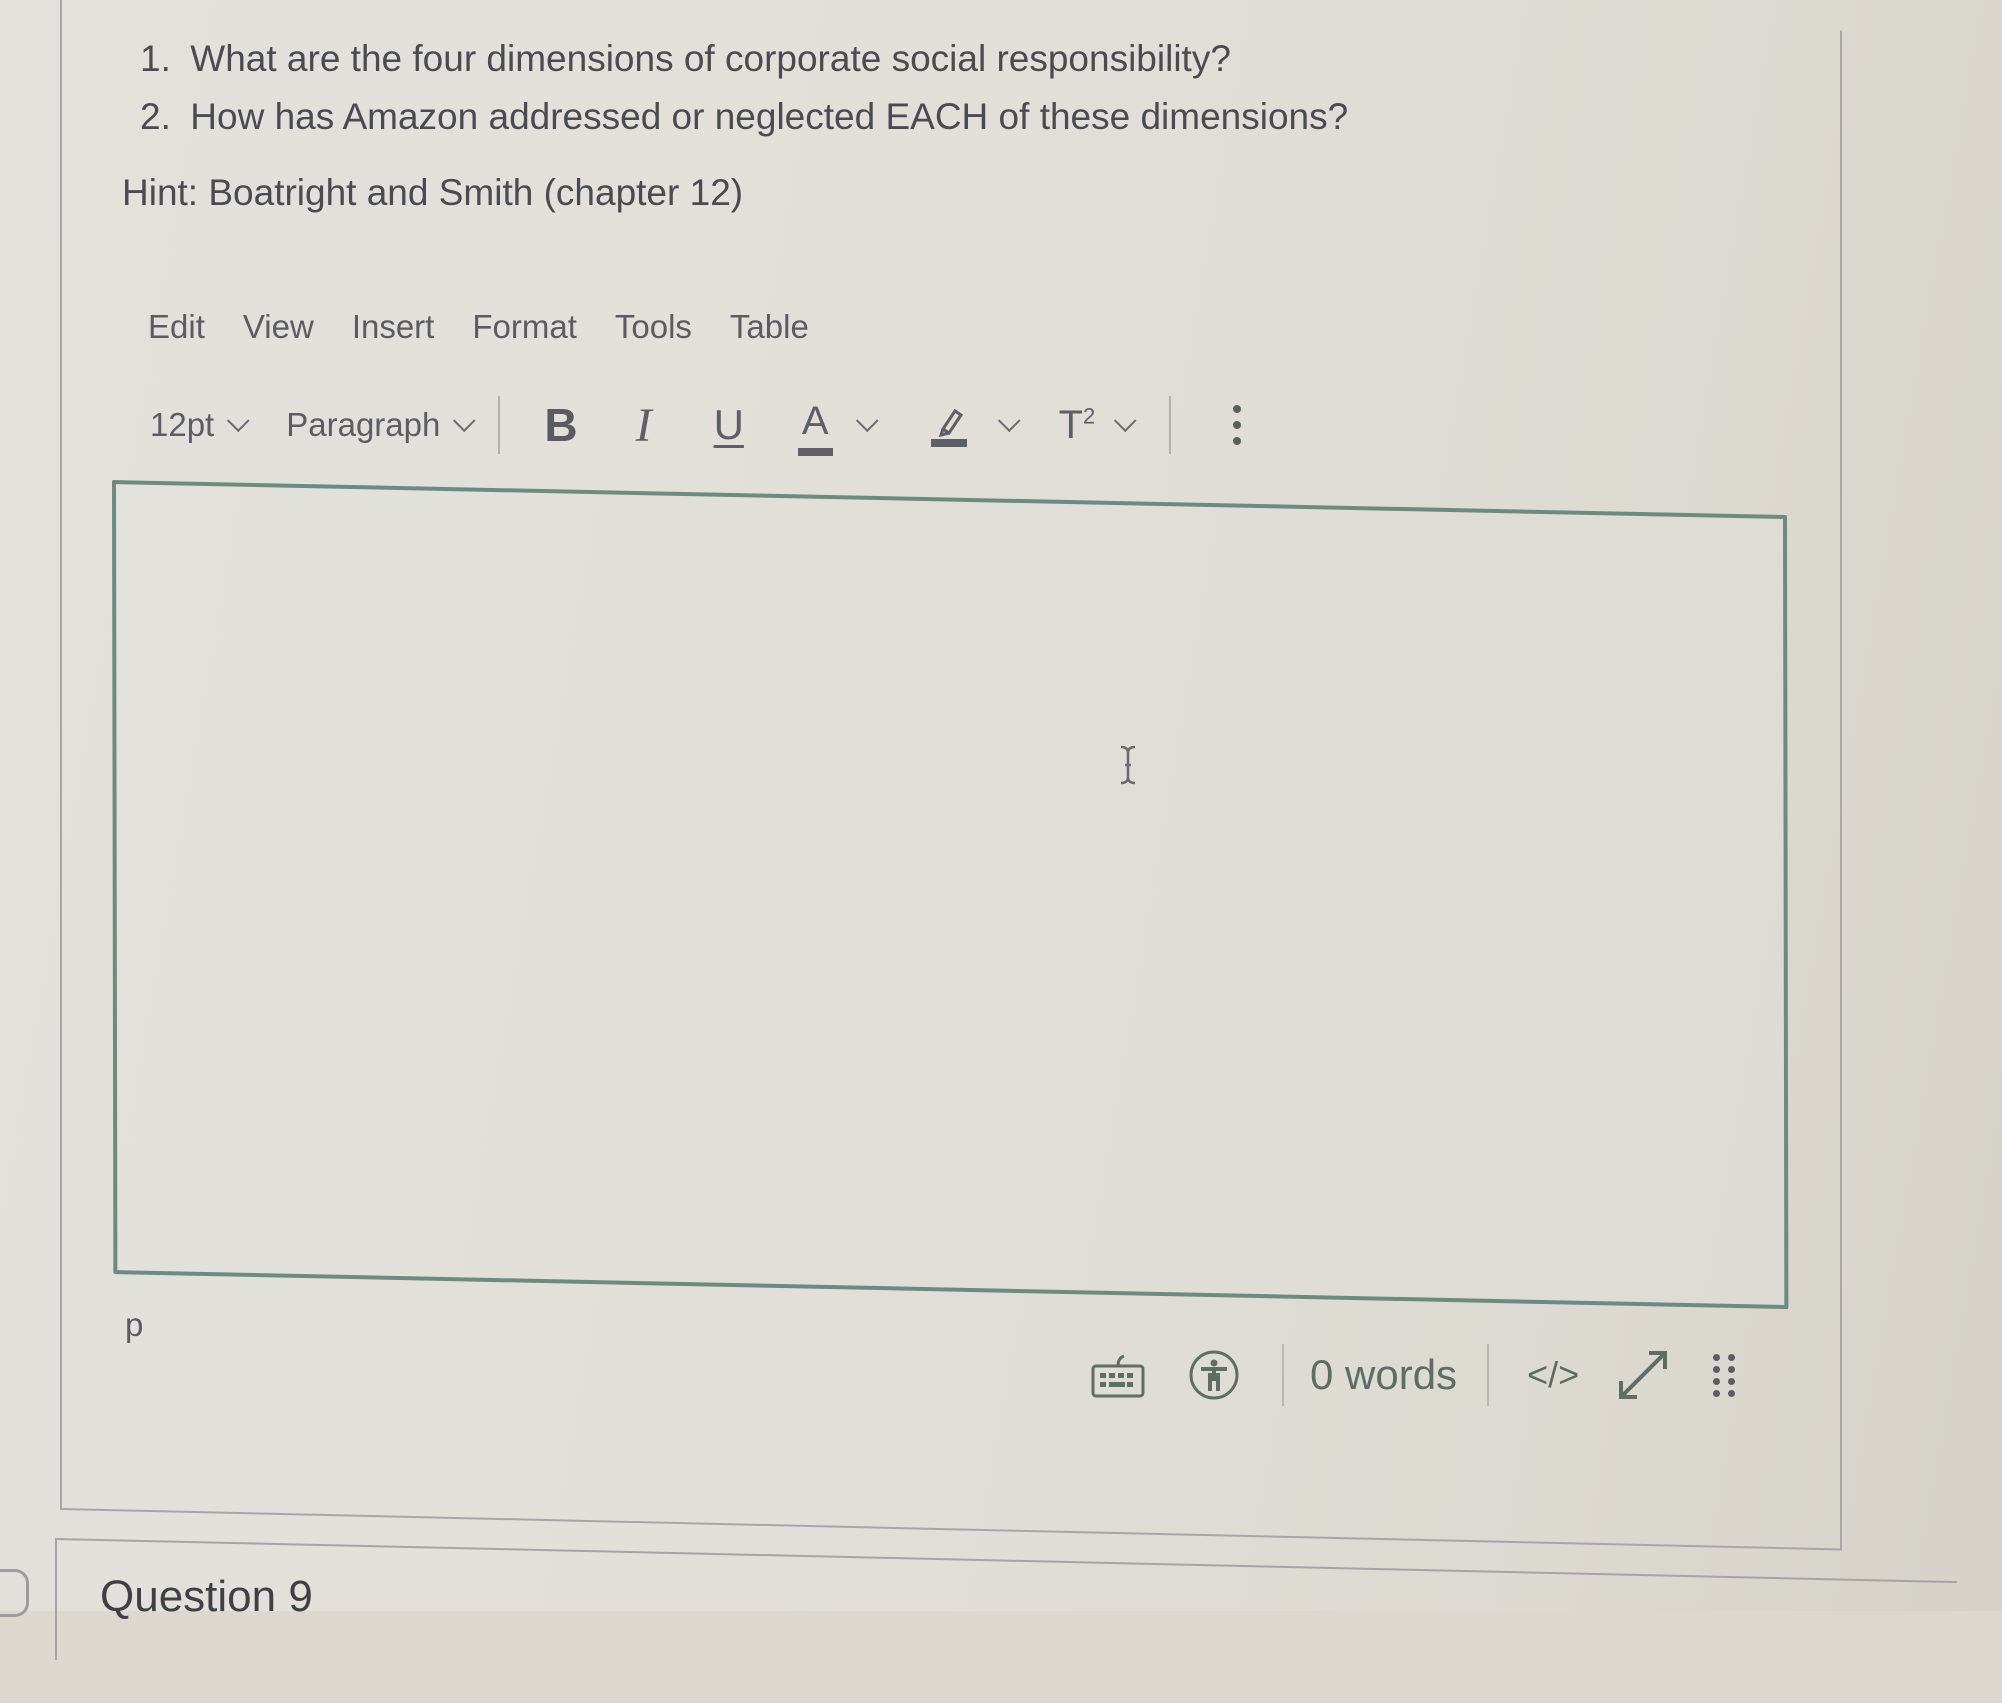 The height and width of the screenshot is (1703, 2002). I want to click on text-cursor-icon, so click(1128, 765).